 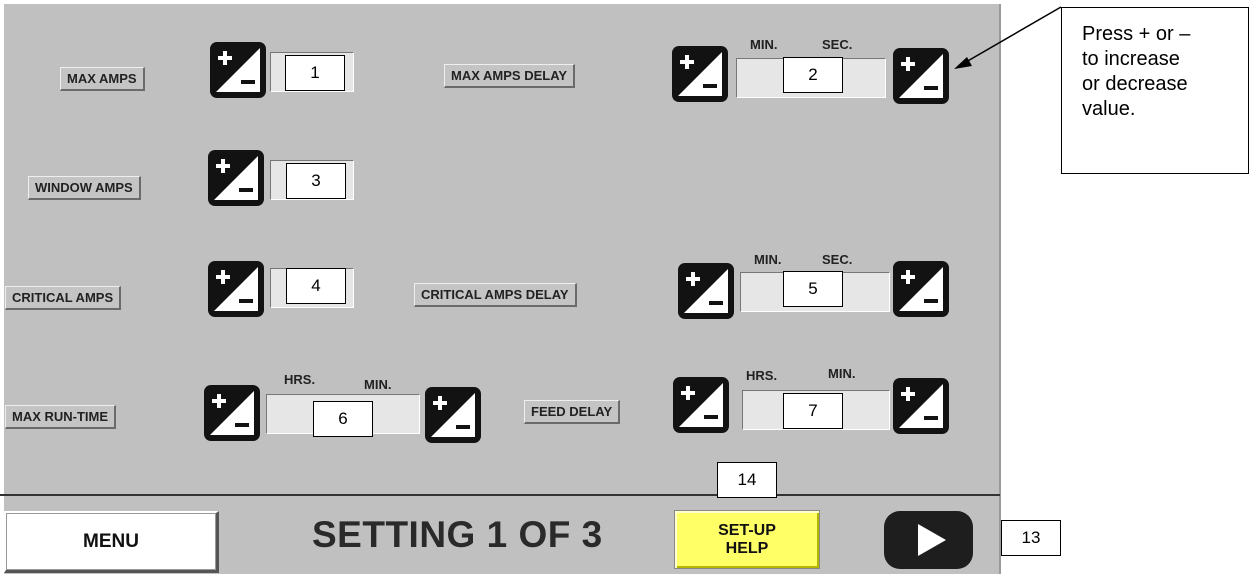 I want to click on callout-line-3: or decrease, so click(x=1135, y=84).